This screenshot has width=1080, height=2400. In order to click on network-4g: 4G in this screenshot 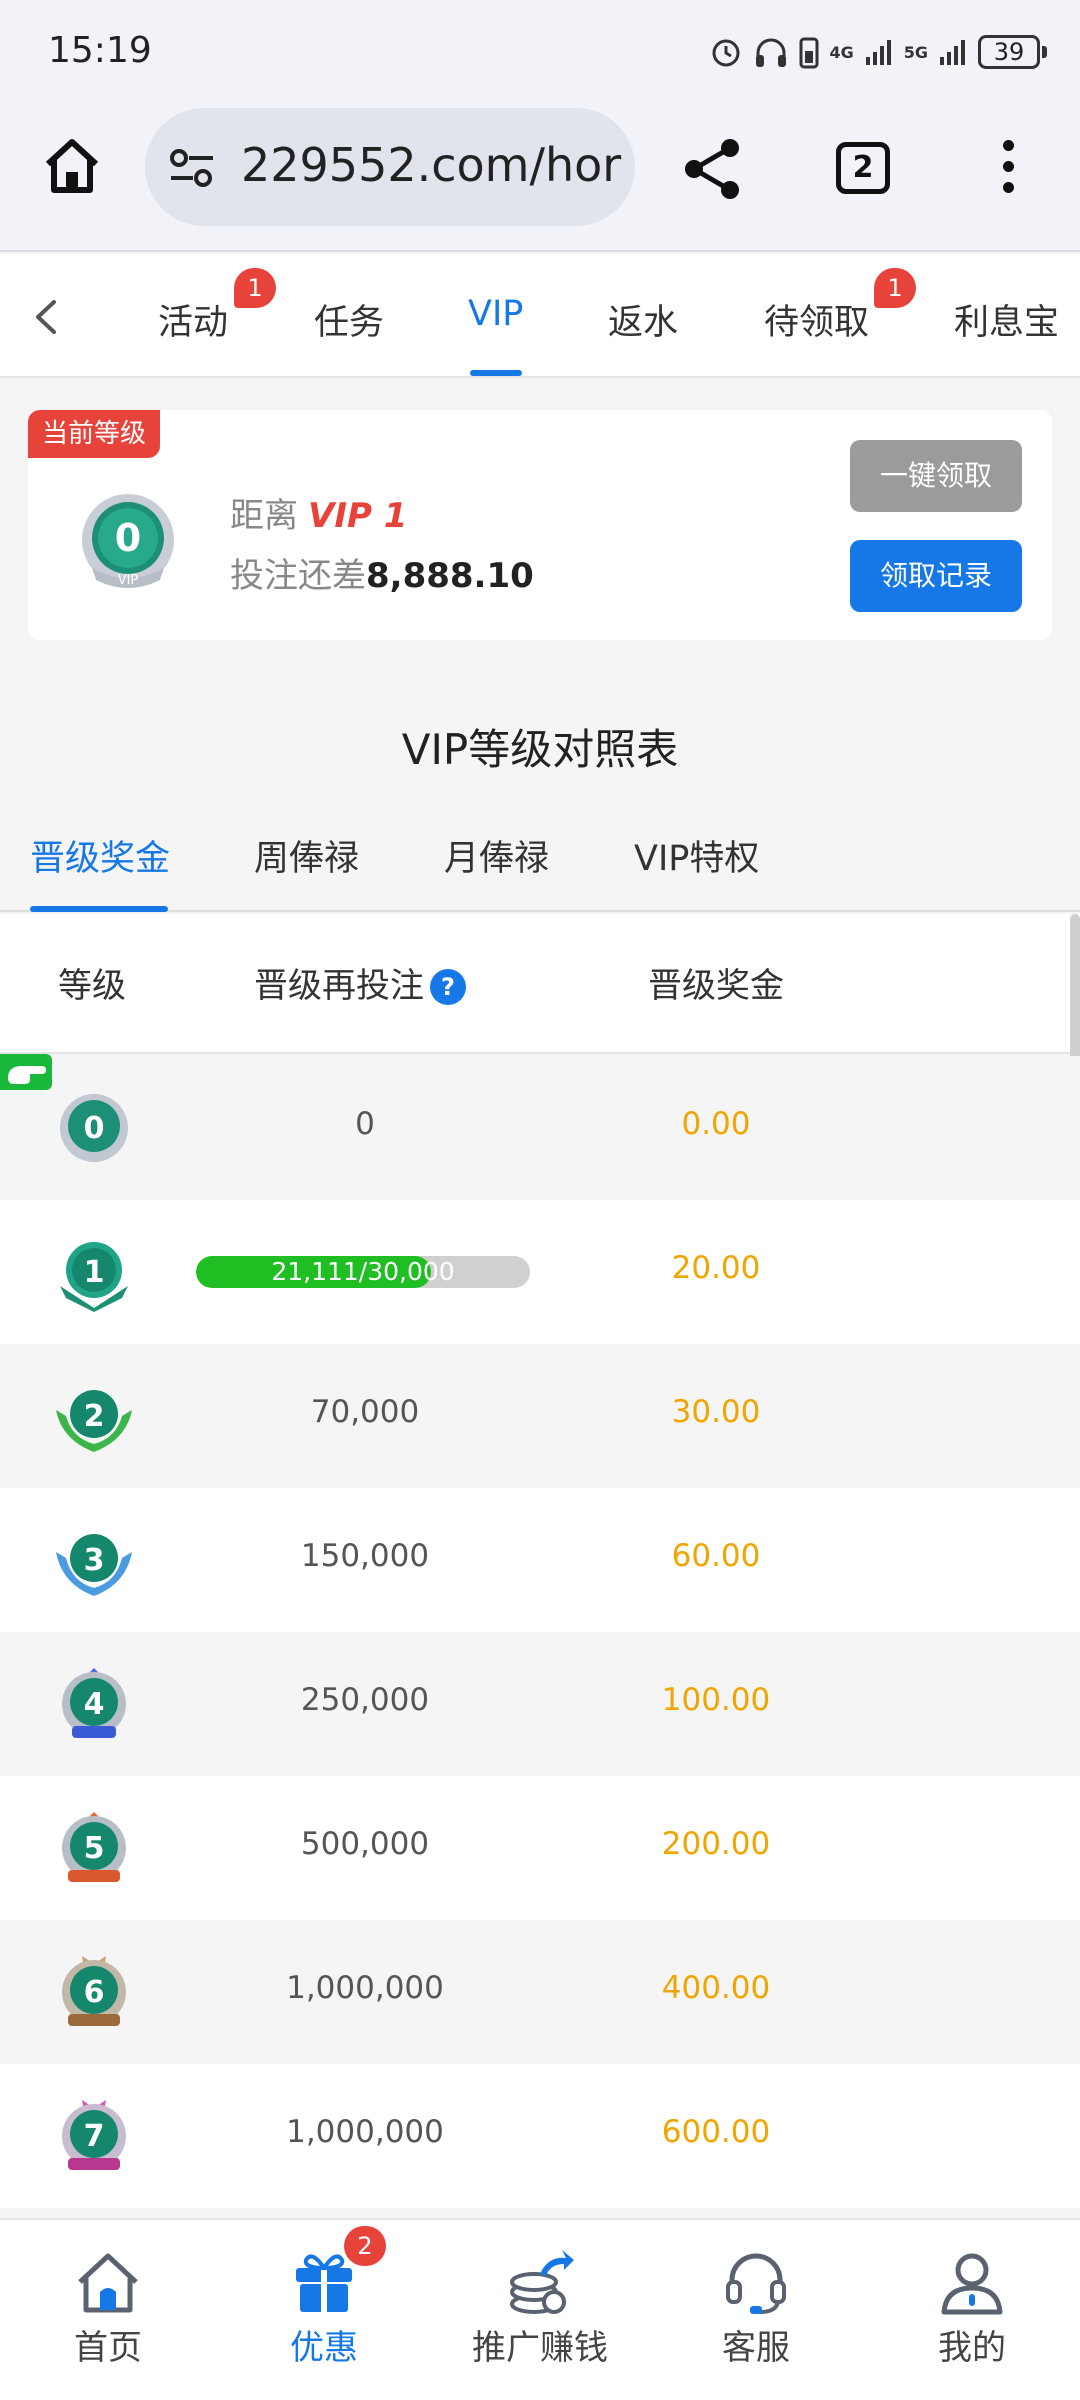, I will do `click(841, 52)`.